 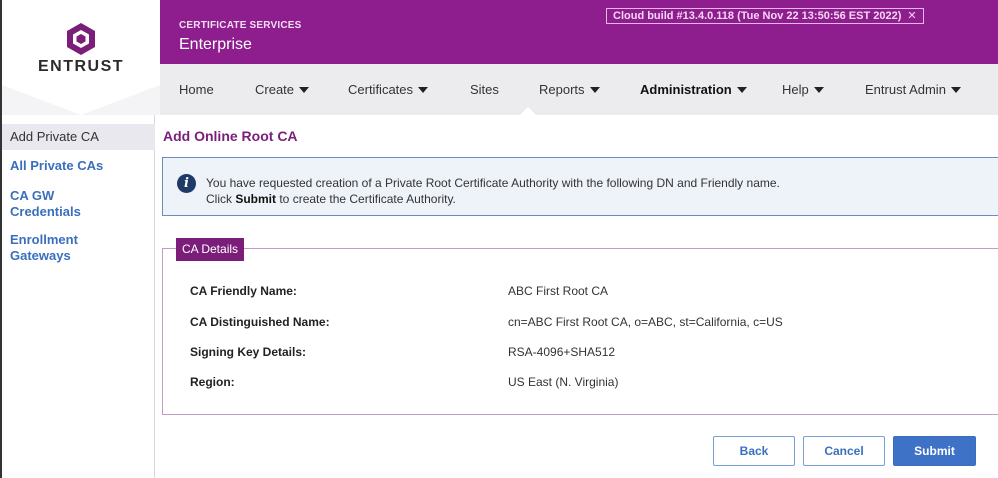 I want to click on nav-administration-label: Administration, so click(x=686, y=89).